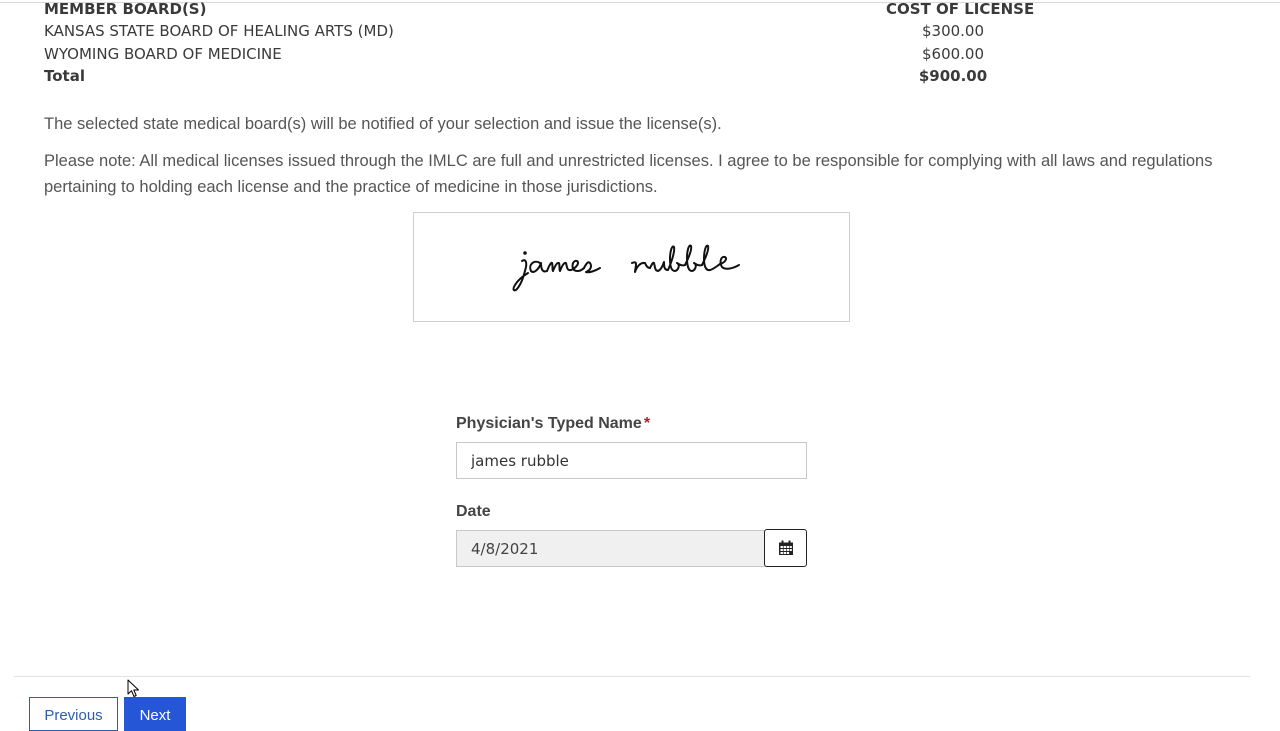  I want to click on column-header-cost: COST OF LICENSE, so click(960, 9).